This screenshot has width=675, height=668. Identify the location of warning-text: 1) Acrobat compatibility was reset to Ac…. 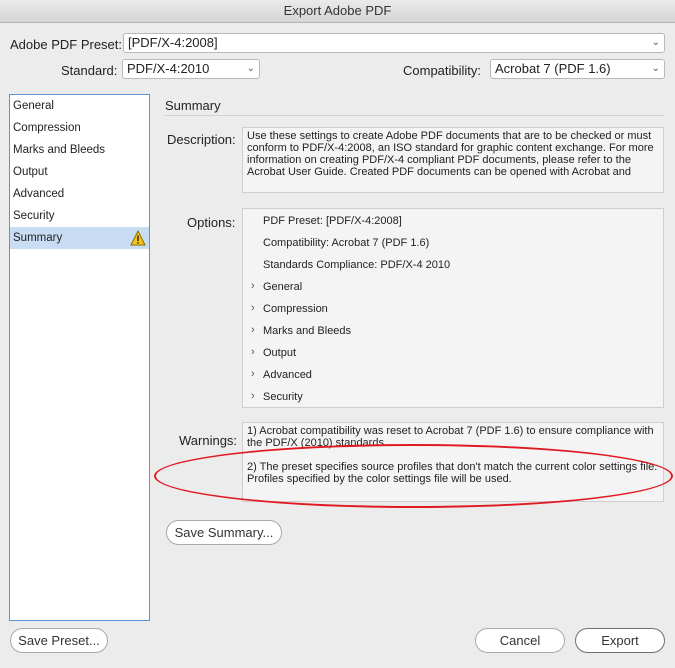
(450, 437).